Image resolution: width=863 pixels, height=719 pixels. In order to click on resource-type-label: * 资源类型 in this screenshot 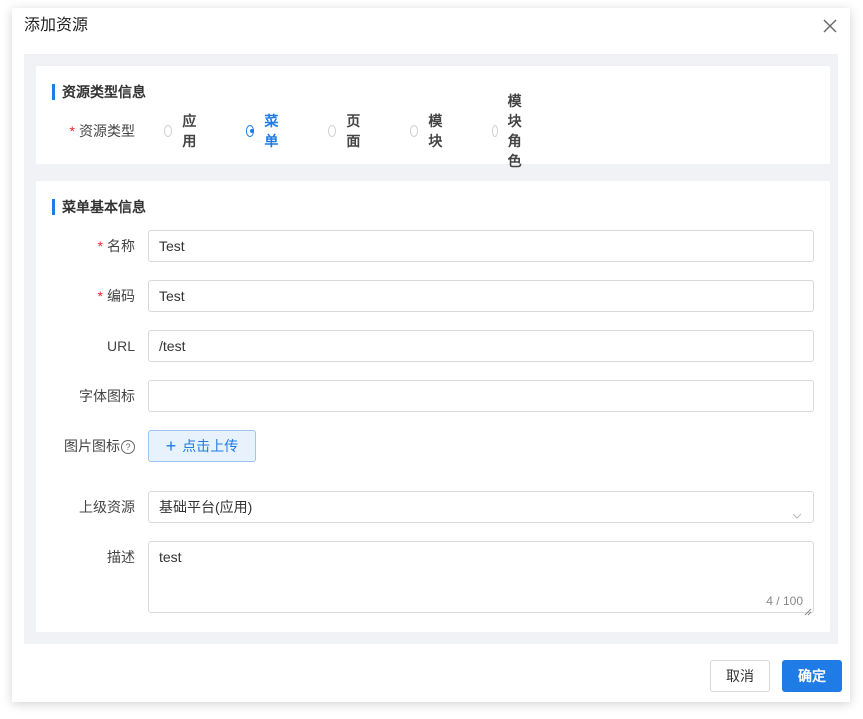, I will do `click(102, 131)`.